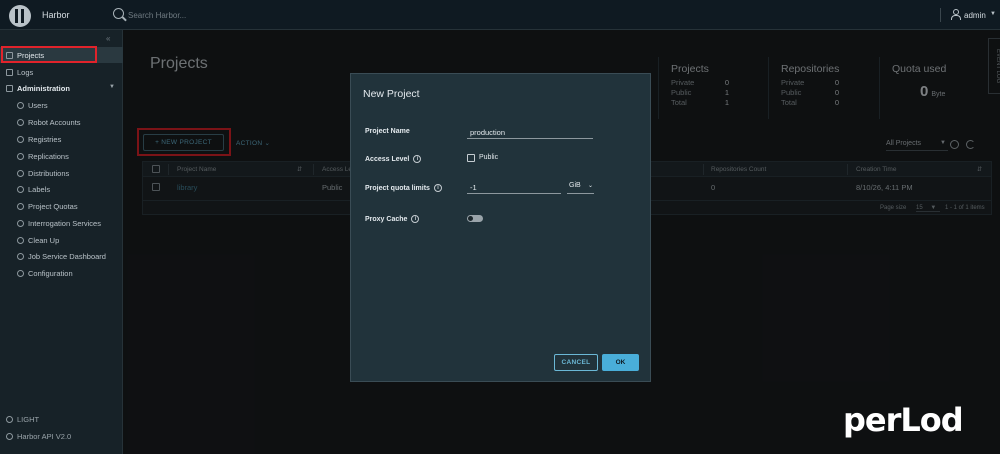  Describe the element at coordinates (975, 15) in the screenshot. I see `user-menu: admin` at that location.